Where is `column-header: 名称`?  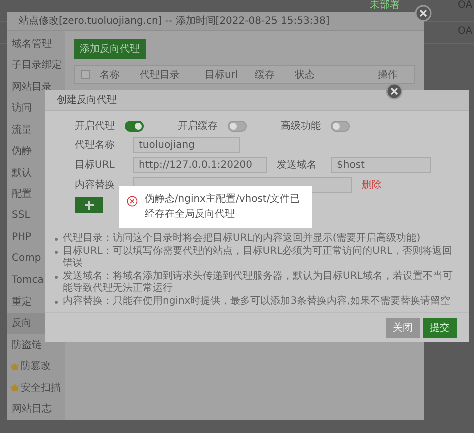
column-header: 名称 is located at coordinates (110, 75).